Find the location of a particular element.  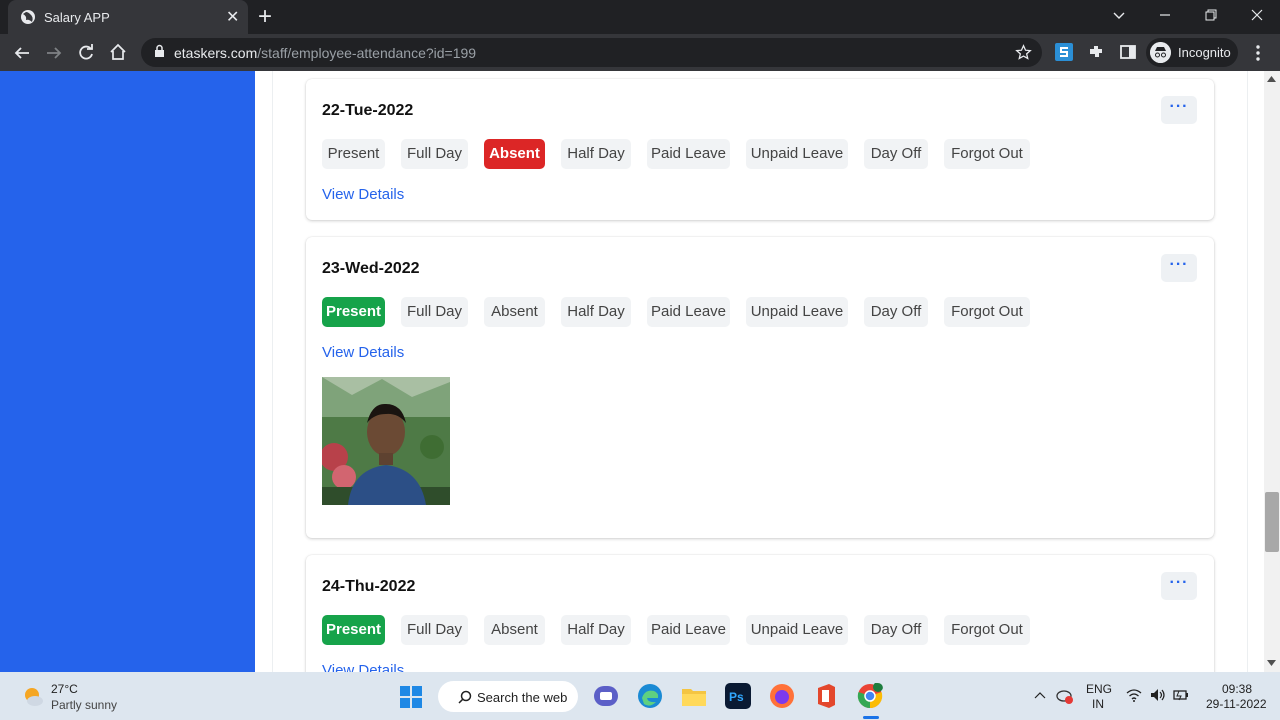

browser-menu-icon is located at coordinates (1258, 53).